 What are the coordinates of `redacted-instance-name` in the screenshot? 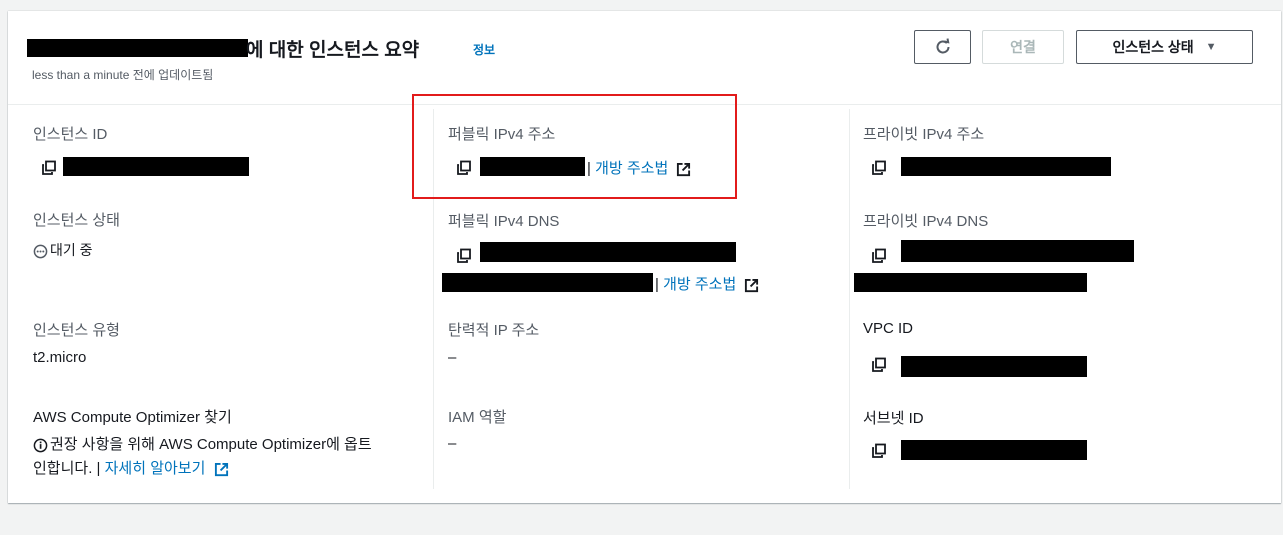 It's located at (137, 48).